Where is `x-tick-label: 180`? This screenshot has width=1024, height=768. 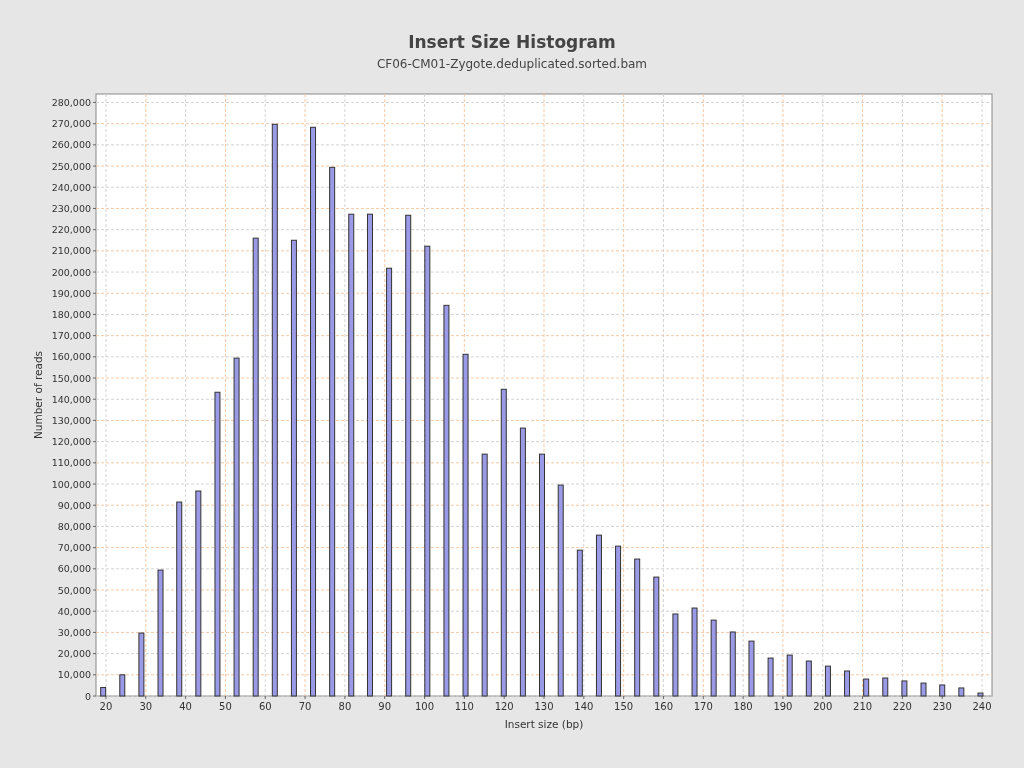 x-tick-label: 180 is located at coordinates (743, 706).